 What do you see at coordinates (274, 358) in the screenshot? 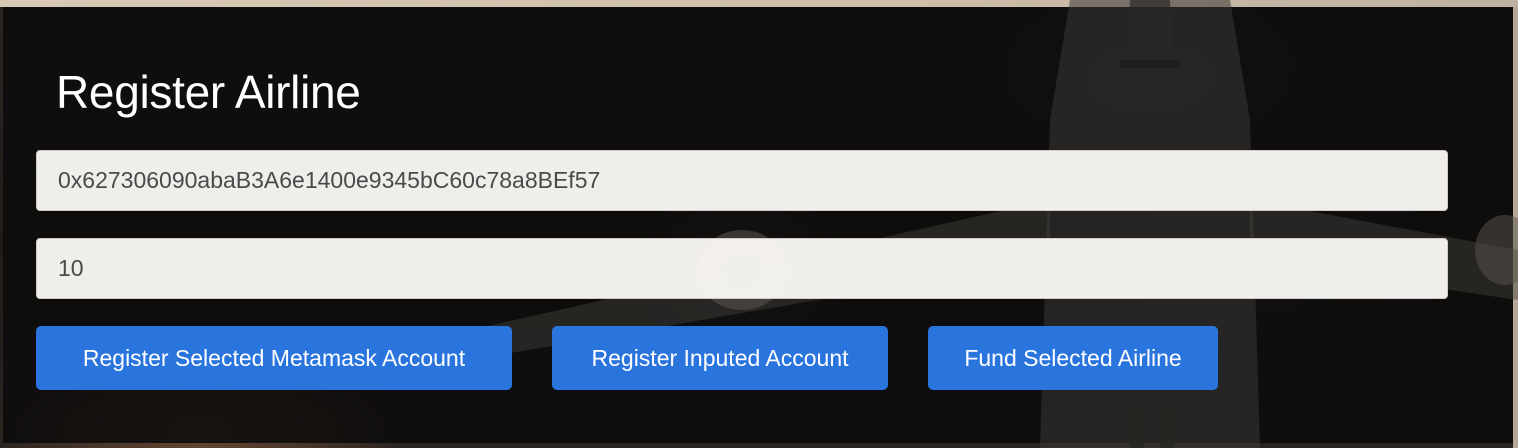
I see `register-selected-metamask-account-button: Register Selected Metamask Account` at bounding box center [274, 358].